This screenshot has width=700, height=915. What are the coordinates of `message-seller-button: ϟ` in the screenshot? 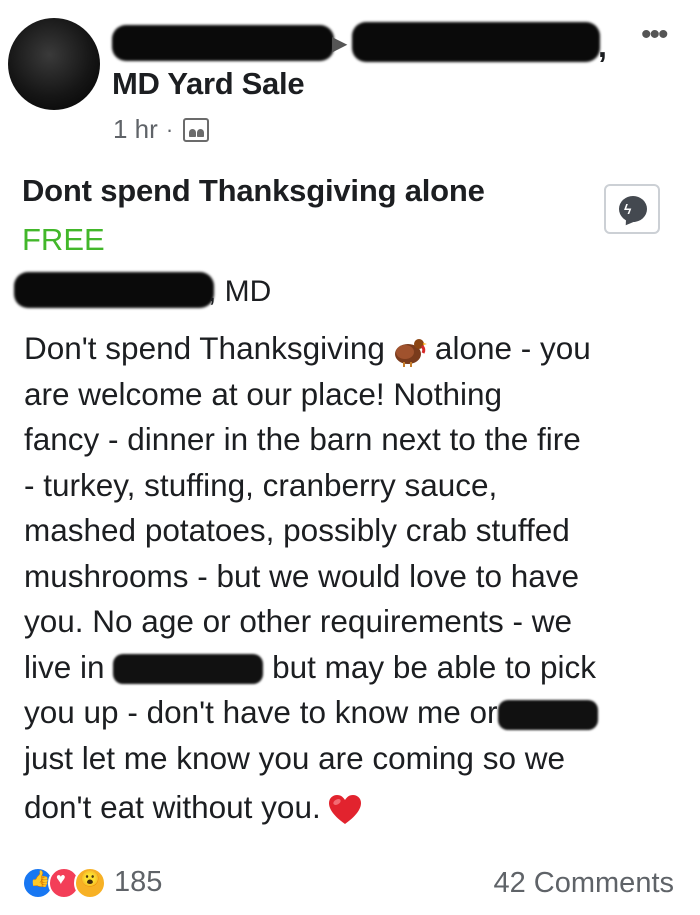 It's located at (632, 209).